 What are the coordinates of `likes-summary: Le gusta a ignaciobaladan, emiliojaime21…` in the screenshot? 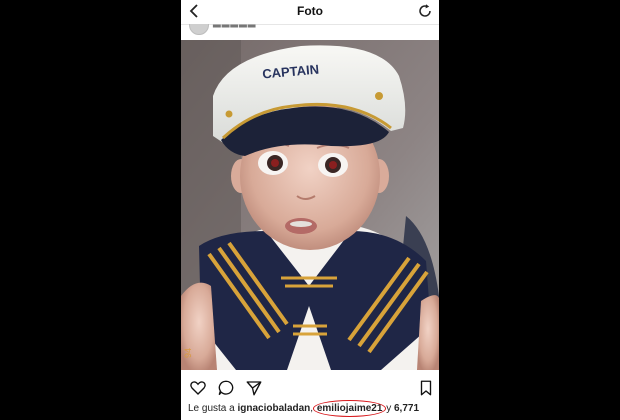 It's located at (313, 408).